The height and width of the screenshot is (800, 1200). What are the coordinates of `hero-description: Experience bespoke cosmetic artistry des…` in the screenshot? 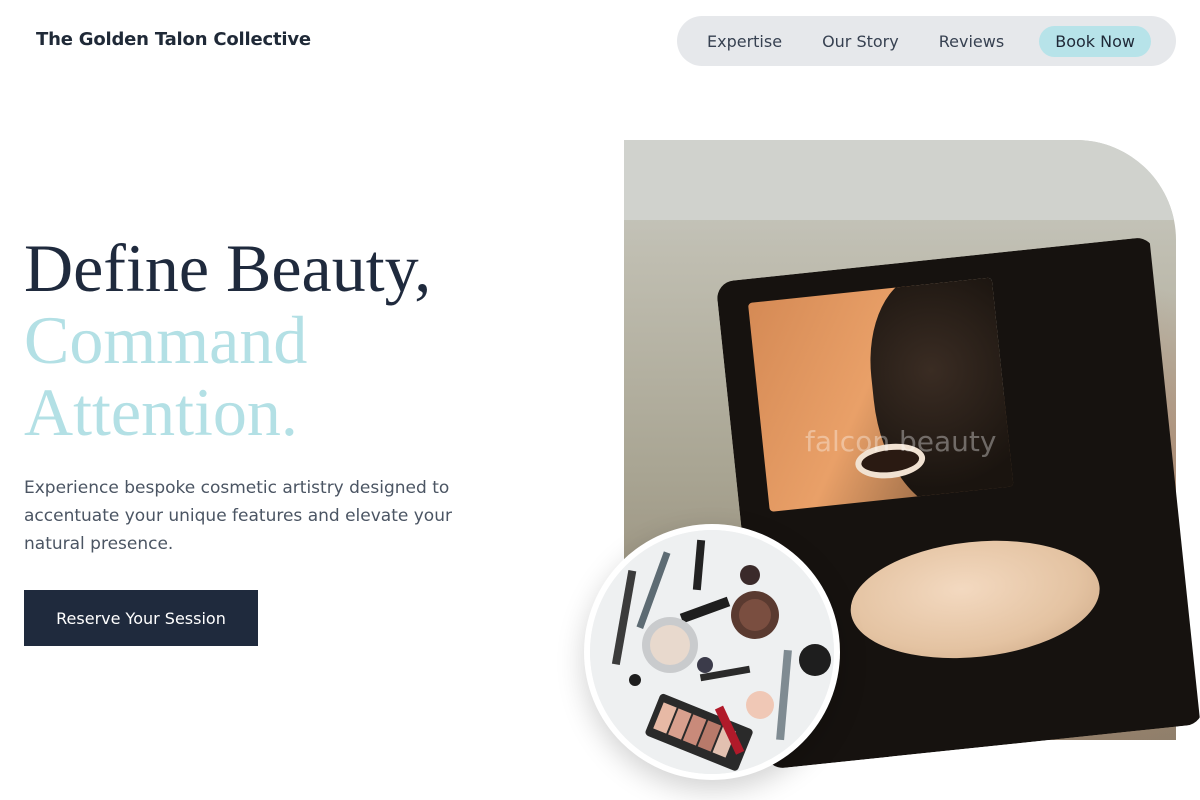 It's located at (238, 516).